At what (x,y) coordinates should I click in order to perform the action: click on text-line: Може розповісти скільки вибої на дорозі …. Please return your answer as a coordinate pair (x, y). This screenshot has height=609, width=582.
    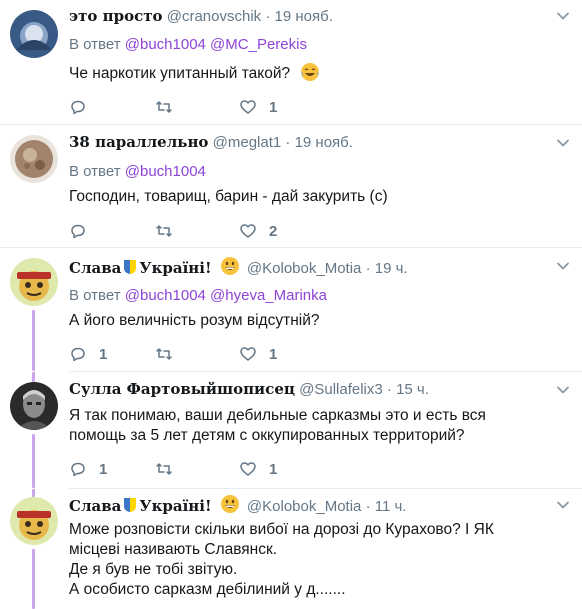
    Looking at the image, I should click on (281, 529).